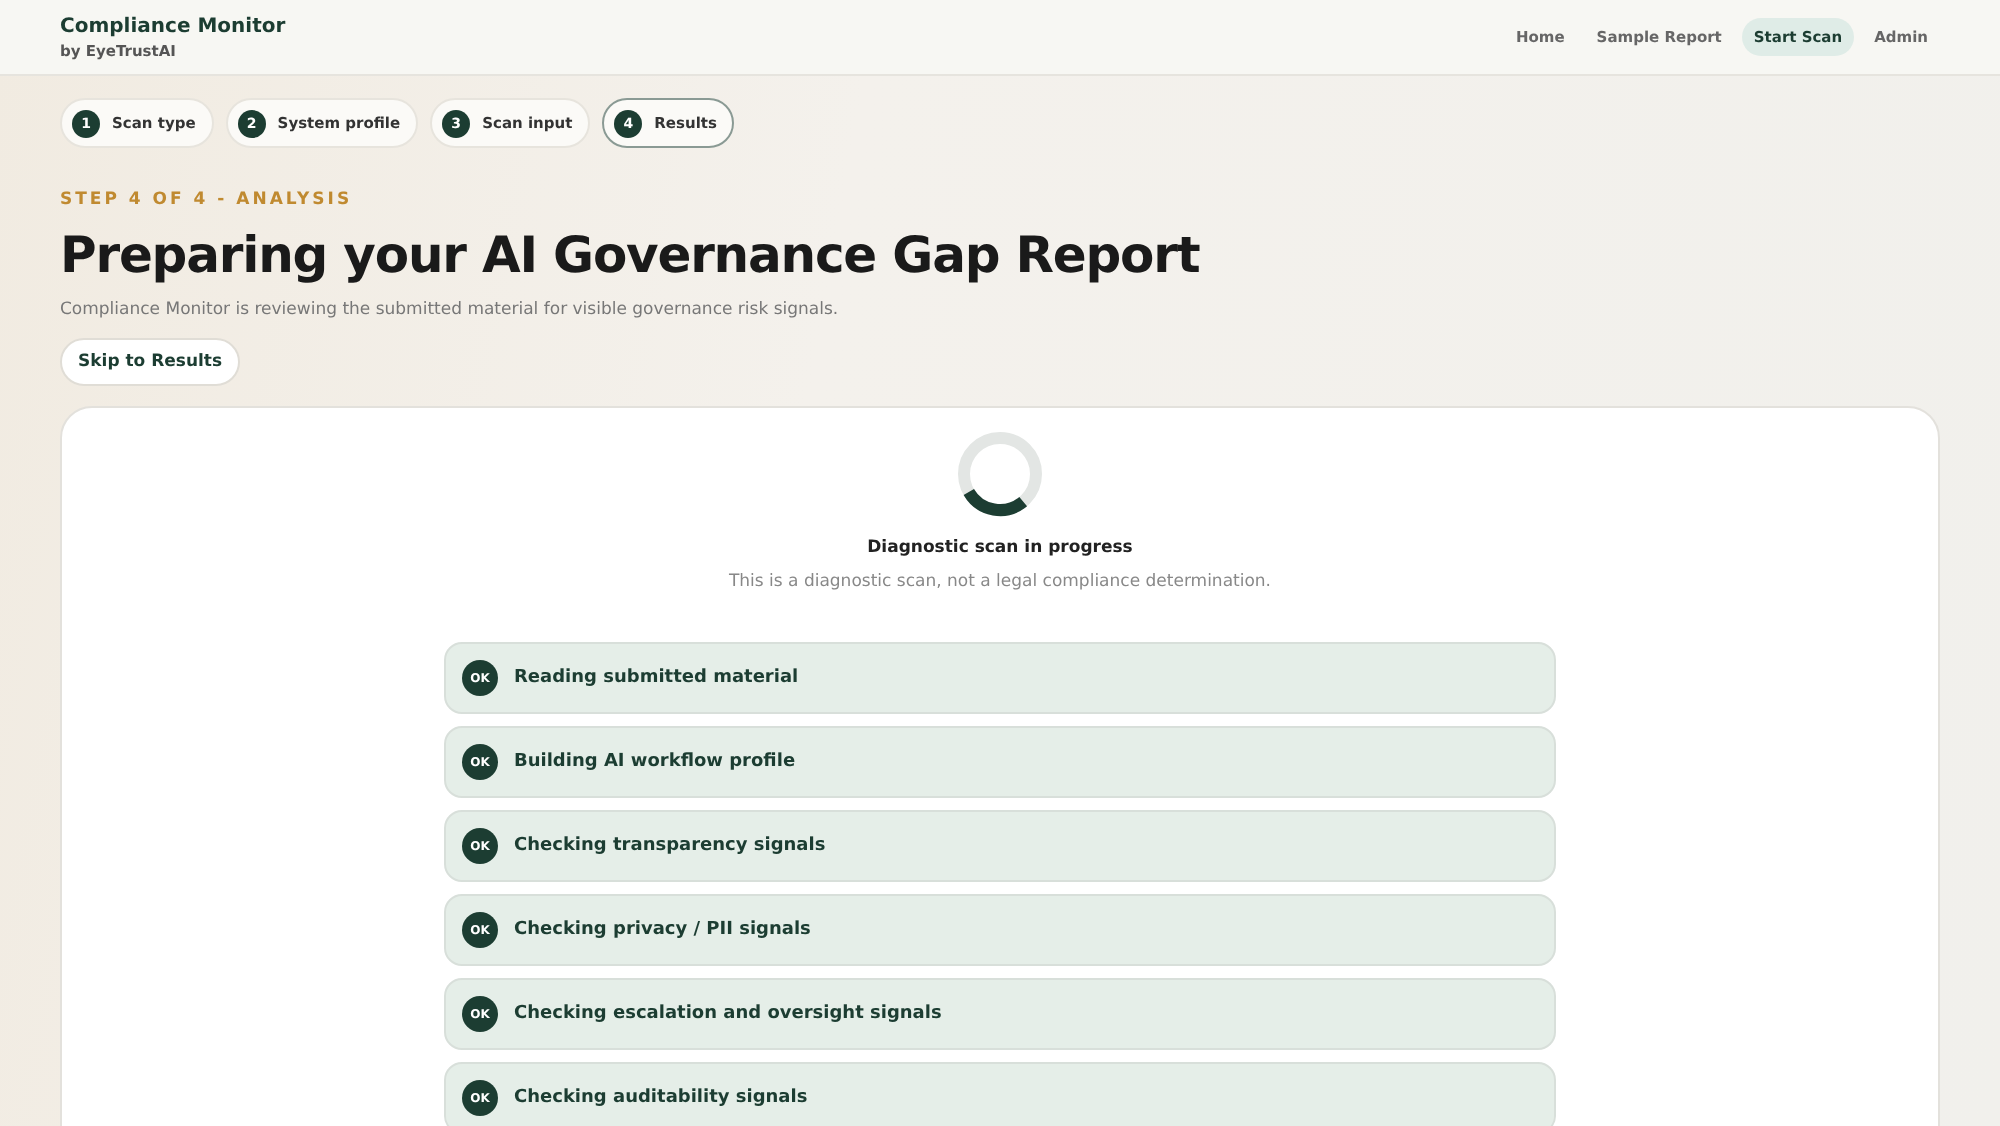 This screenshot has height=1126, width=2000. What do you see at coordinates (450, 310) in the screenshot?
I see `page-subtitle: Compliance Monitor is reviewing the submitted material for visible governance risk signals.` at bounding box center [450, 310].